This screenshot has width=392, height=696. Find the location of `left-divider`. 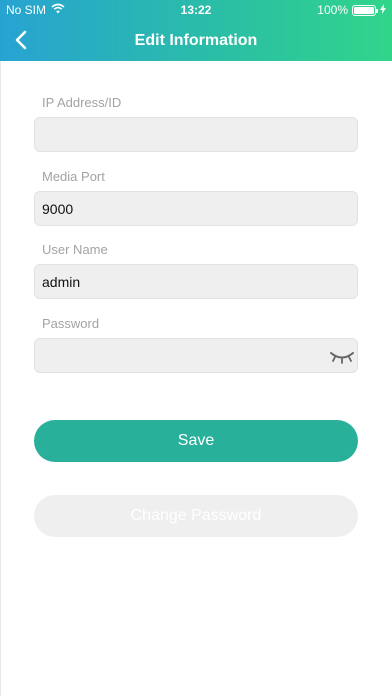

left-divider is located at coordinates (0, 378).